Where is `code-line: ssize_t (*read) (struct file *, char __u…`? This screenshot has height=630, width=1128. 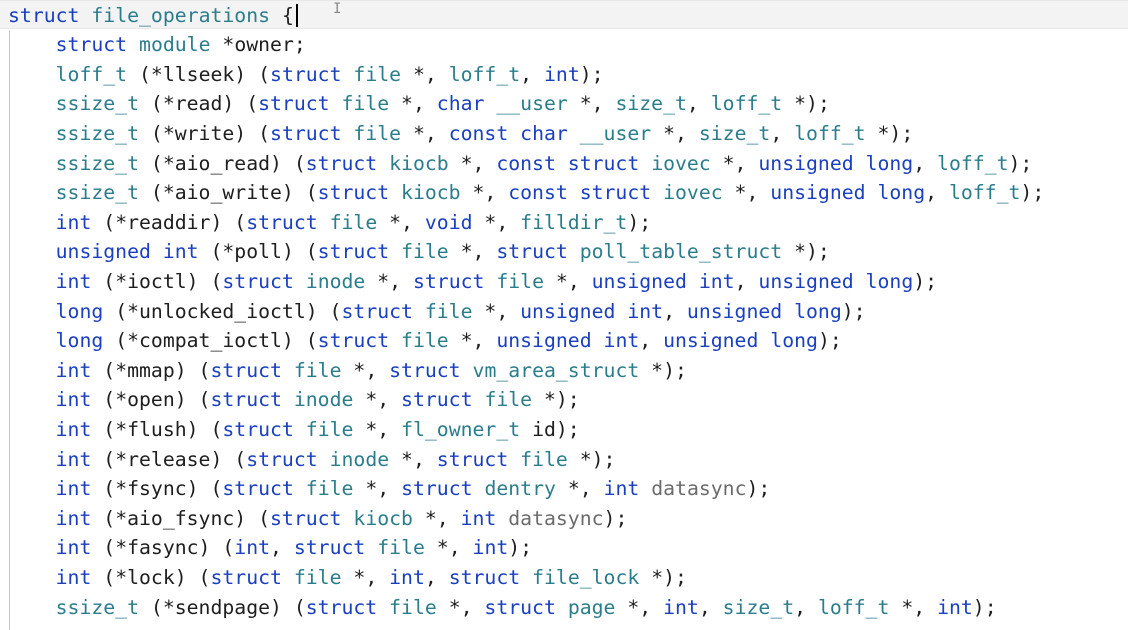
code-line: ssize_t (*read) (struct file *, char __u… is located at coordinates (419, 103).